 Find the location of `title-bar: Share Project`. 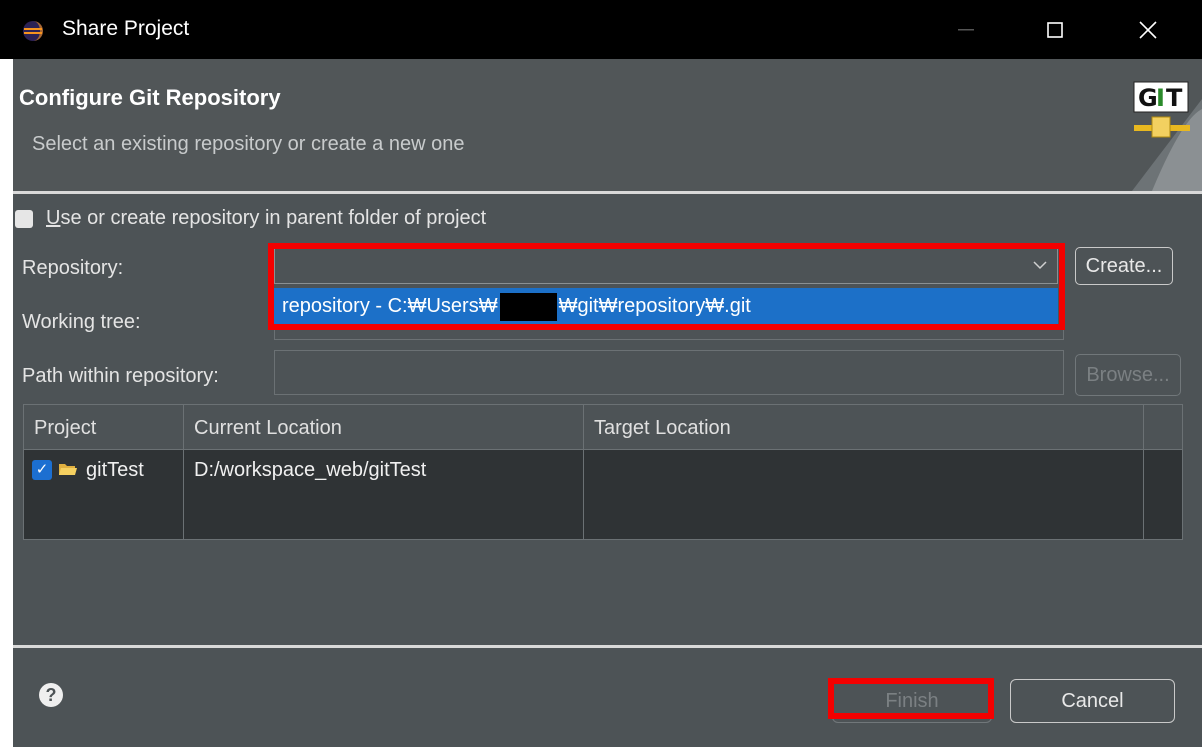

title-bar: Share Project is located at coordinates (601, 29).